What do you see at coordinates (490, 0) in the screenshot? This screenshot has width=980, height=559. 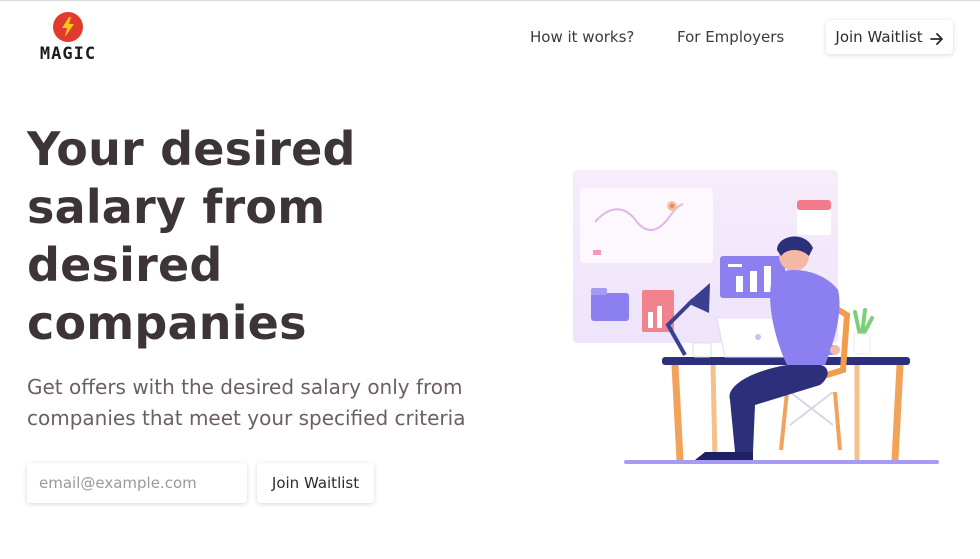 I see `top-border` at bounding box center [490, 0].